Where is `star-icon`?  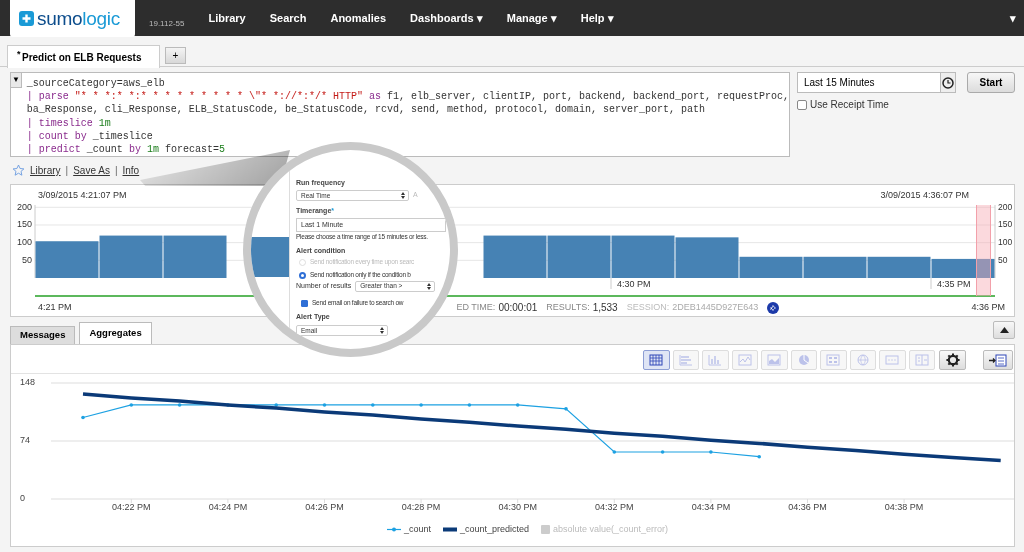
star-icon is located at coordinates (18, 170).